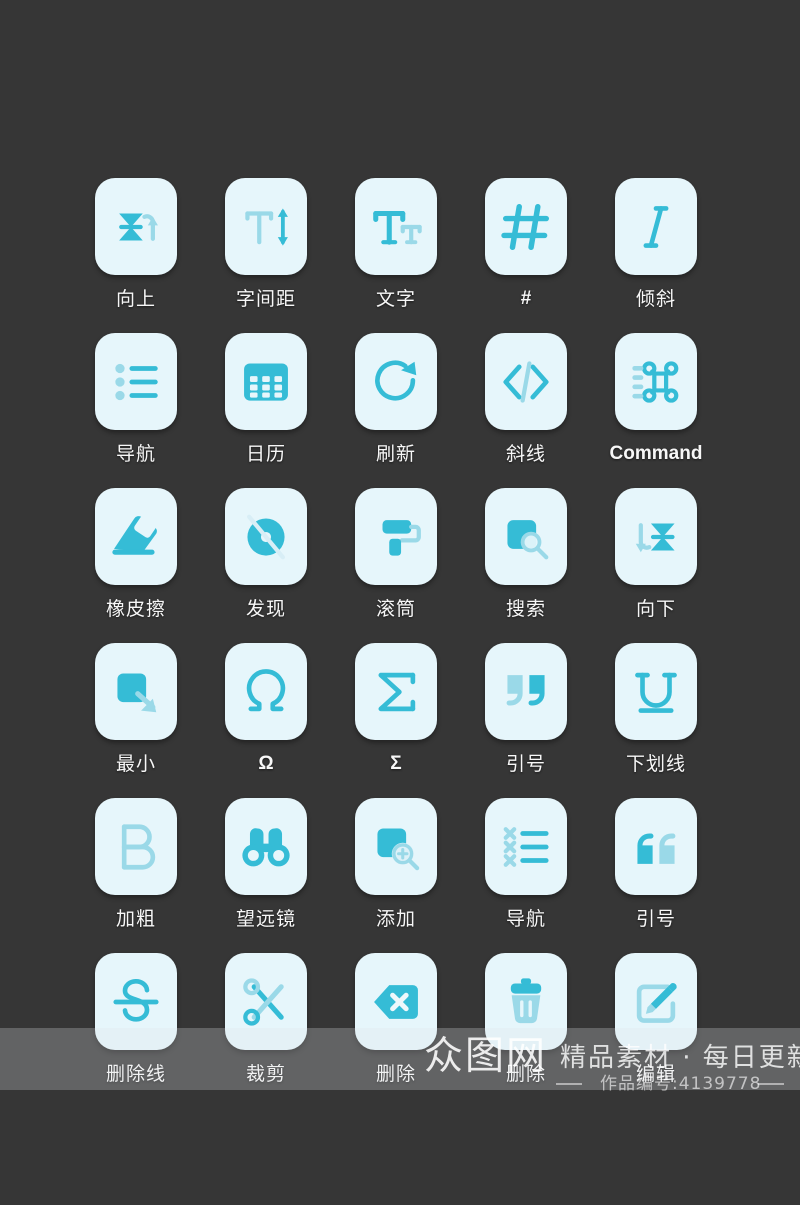 The image size is (800, 1205). What do you see at coordinates (396, 226) in the screenshot?
I see `text-size-icon` at bounding box center [396, 226].